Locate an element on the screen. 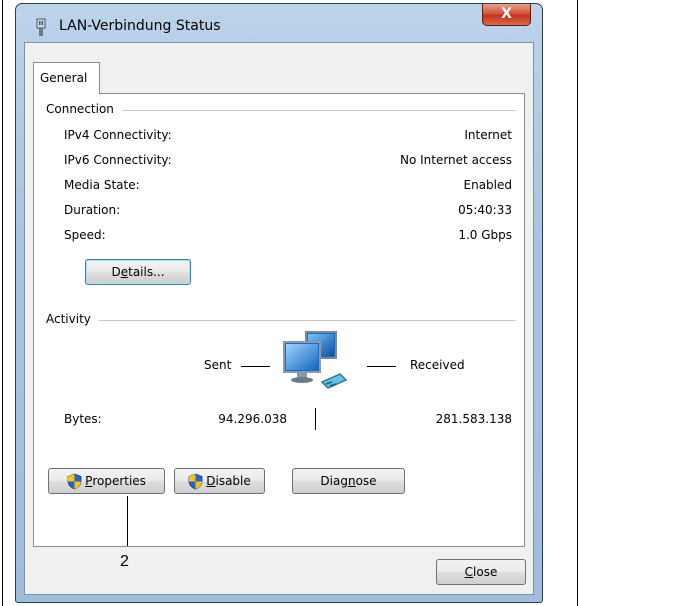 This screenshot has height=606, width=685. bytes-received-value: 281.583.138 is located at coordinates (473, 419).